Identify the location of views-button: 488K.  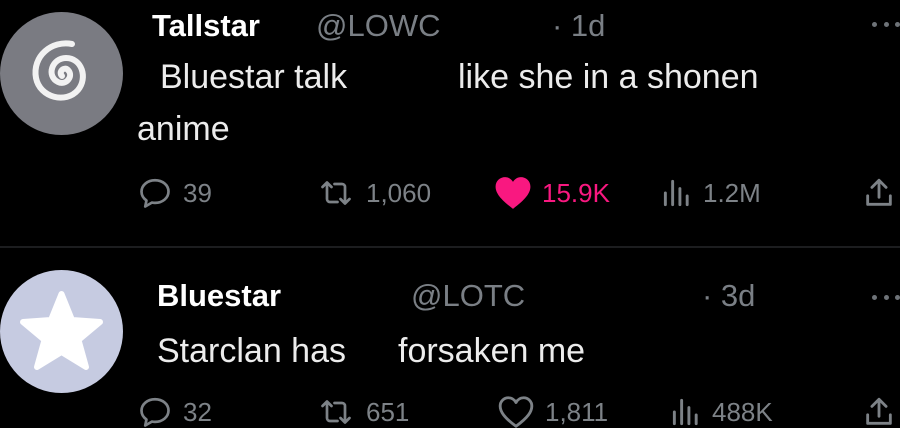
(721, 411).